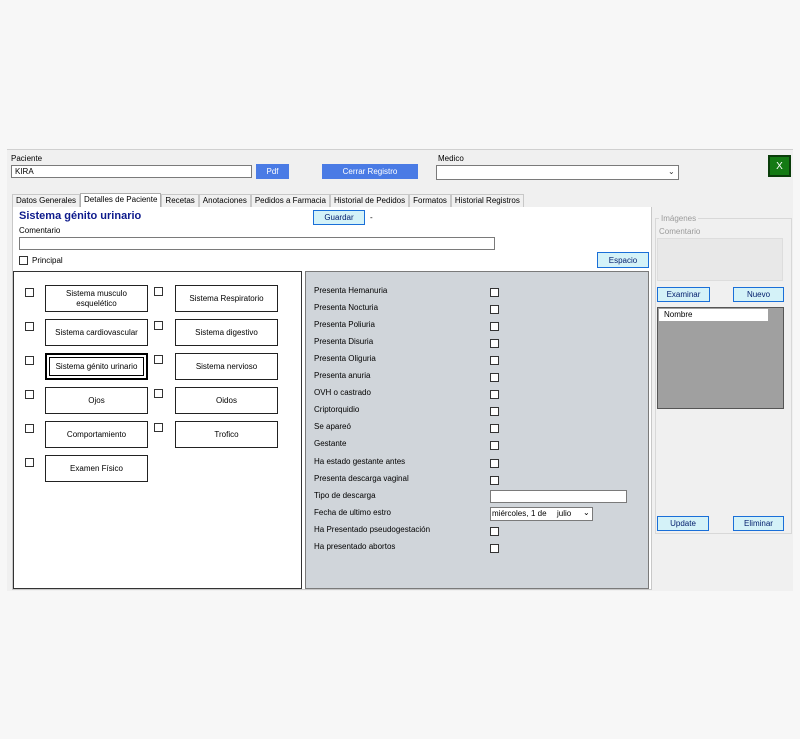  I want to click on date-day: 1 de, so click(539, 513).